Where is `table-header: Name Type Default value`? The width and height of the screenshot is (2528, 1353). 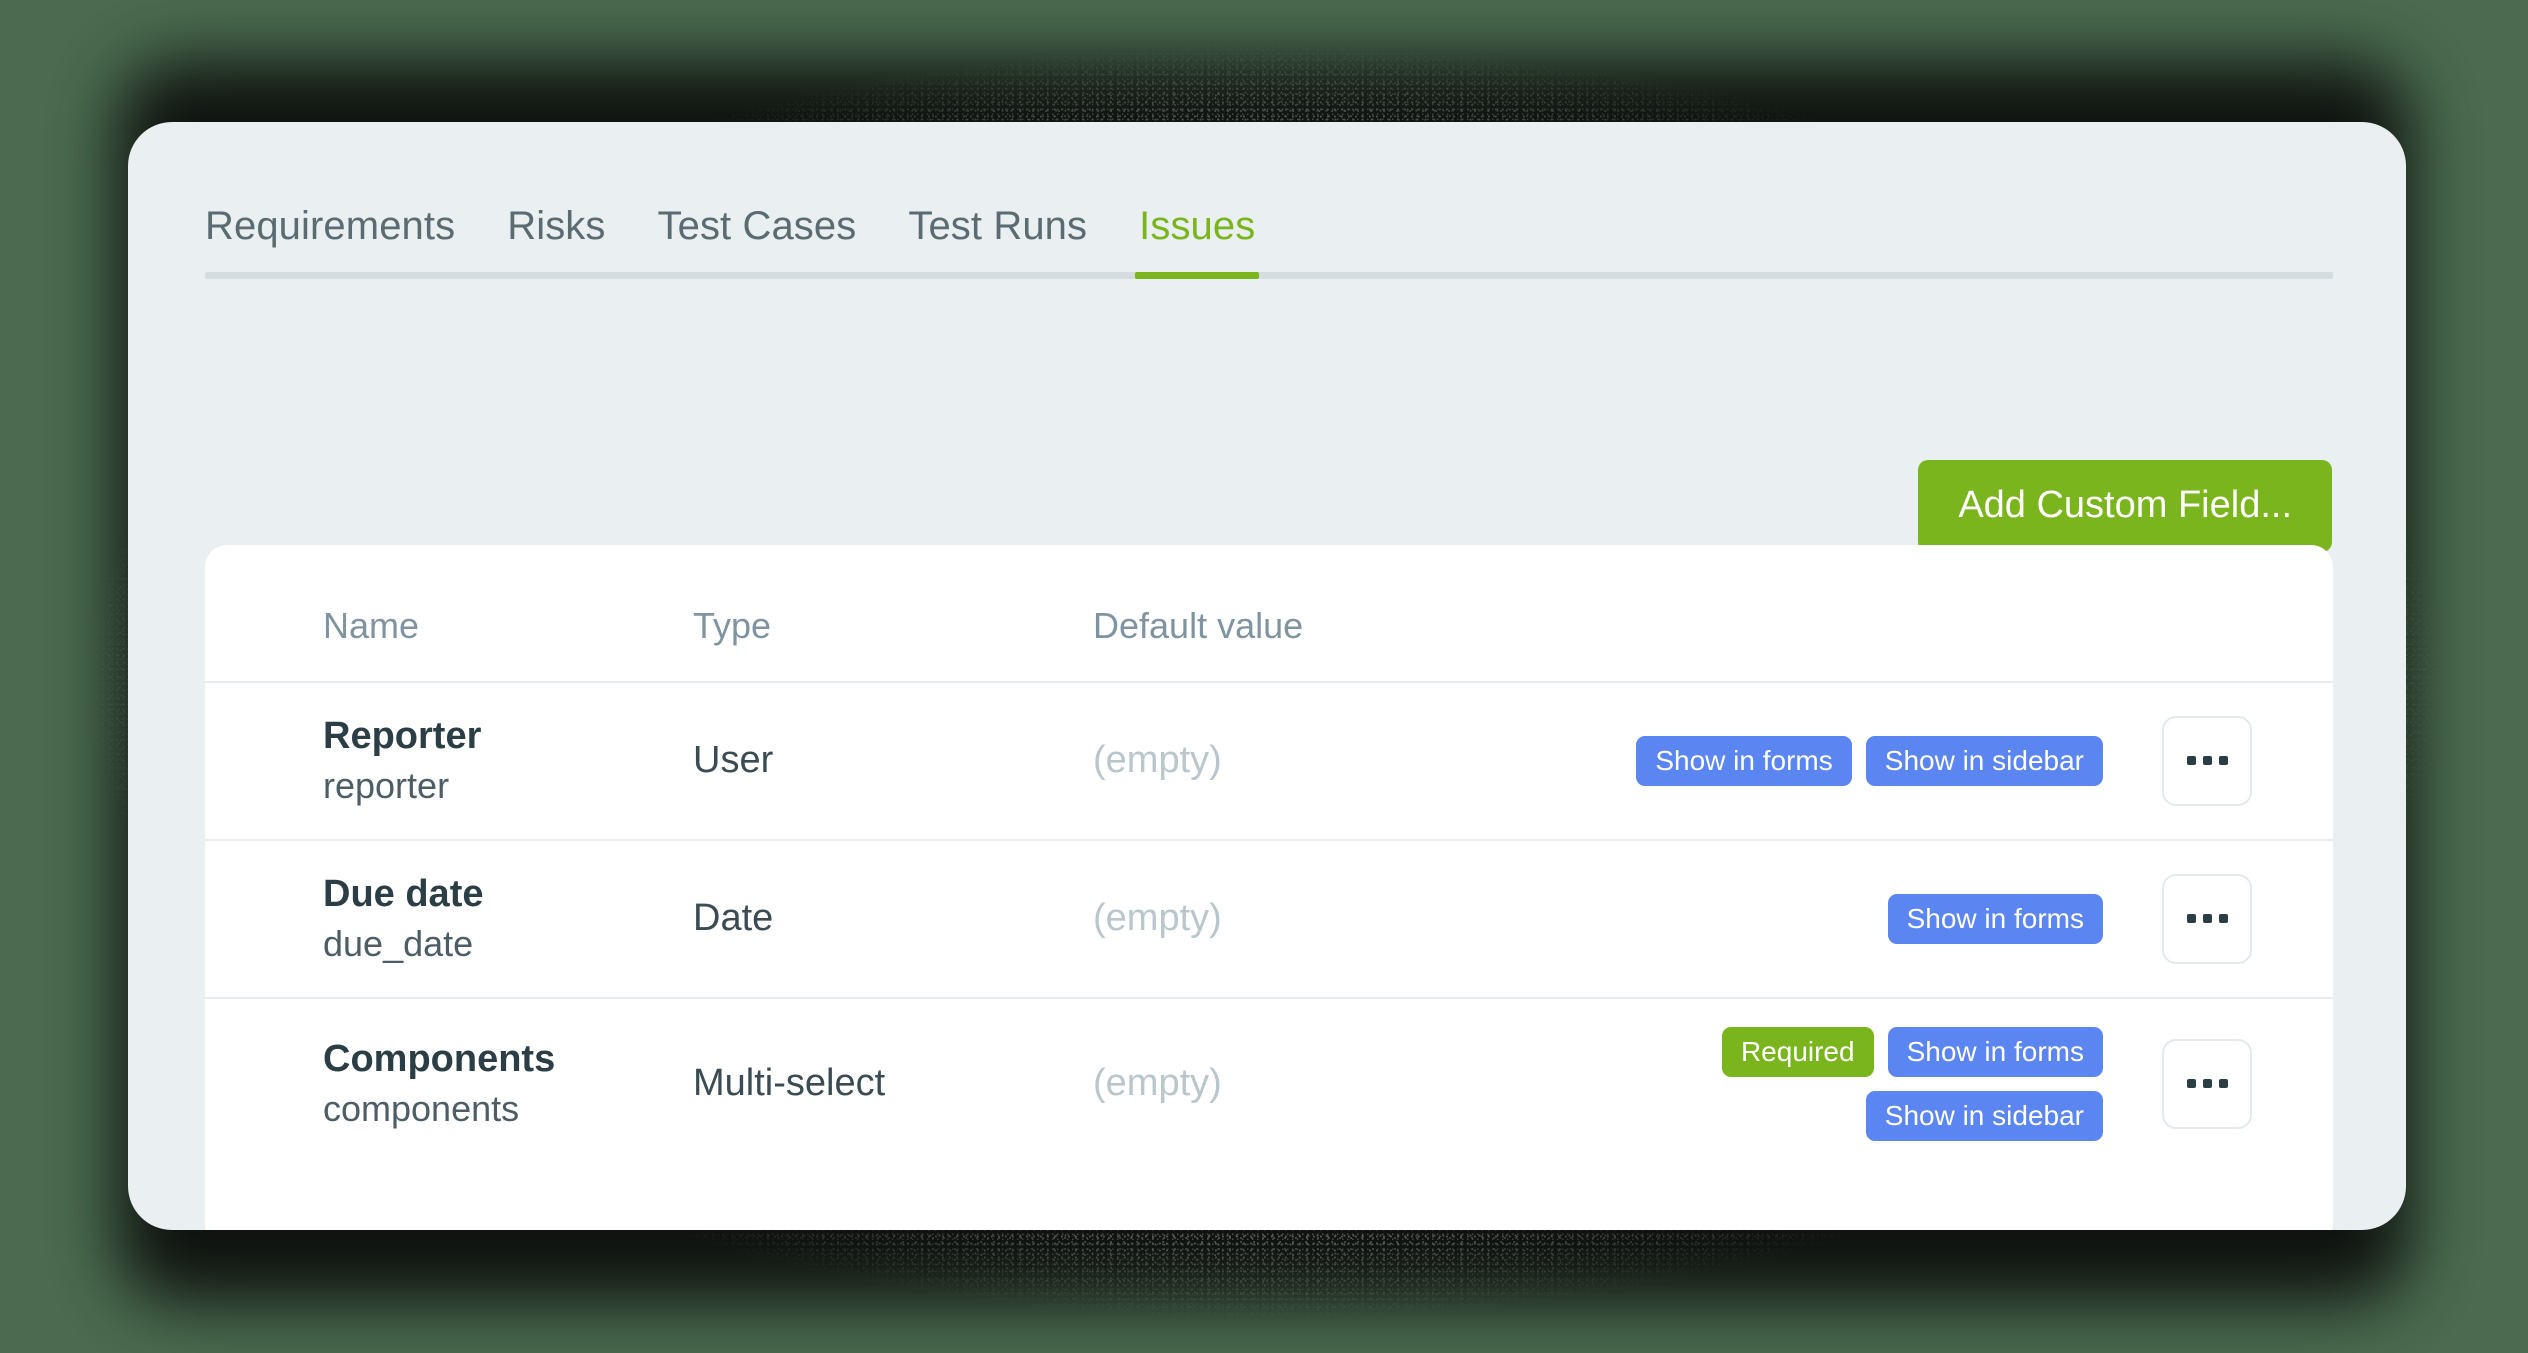
table-header: Name Type Default value is located at coordinates (1269, 614).